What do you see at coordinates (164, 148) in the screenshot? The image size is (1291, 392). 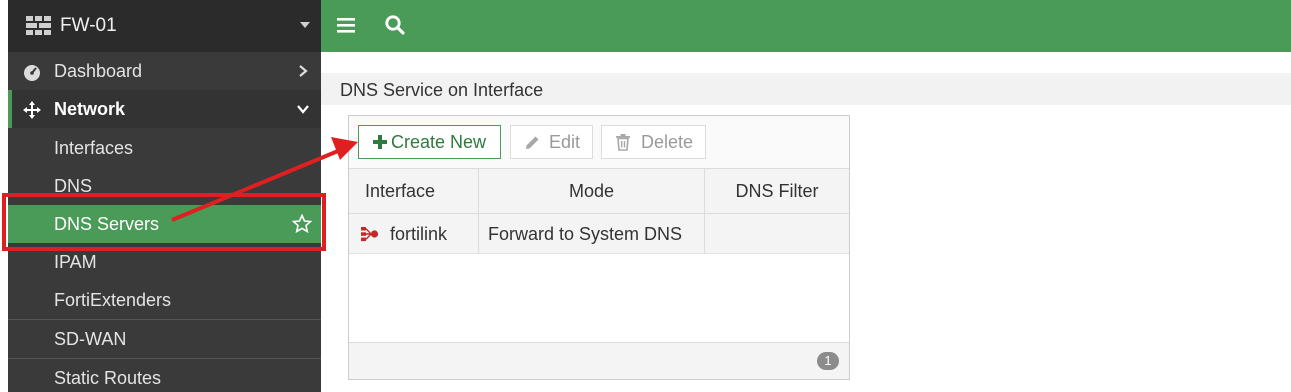 I see `sidebar-item-interfaces: Interfaces` at bounding box center [164, 148].